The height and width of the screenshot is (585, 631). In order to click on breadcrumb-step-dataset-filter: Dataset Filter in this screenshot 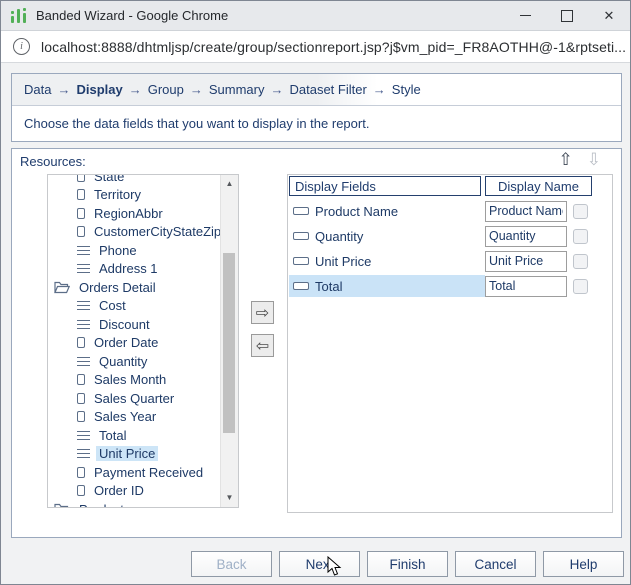, I will do `click(327, 89)`.